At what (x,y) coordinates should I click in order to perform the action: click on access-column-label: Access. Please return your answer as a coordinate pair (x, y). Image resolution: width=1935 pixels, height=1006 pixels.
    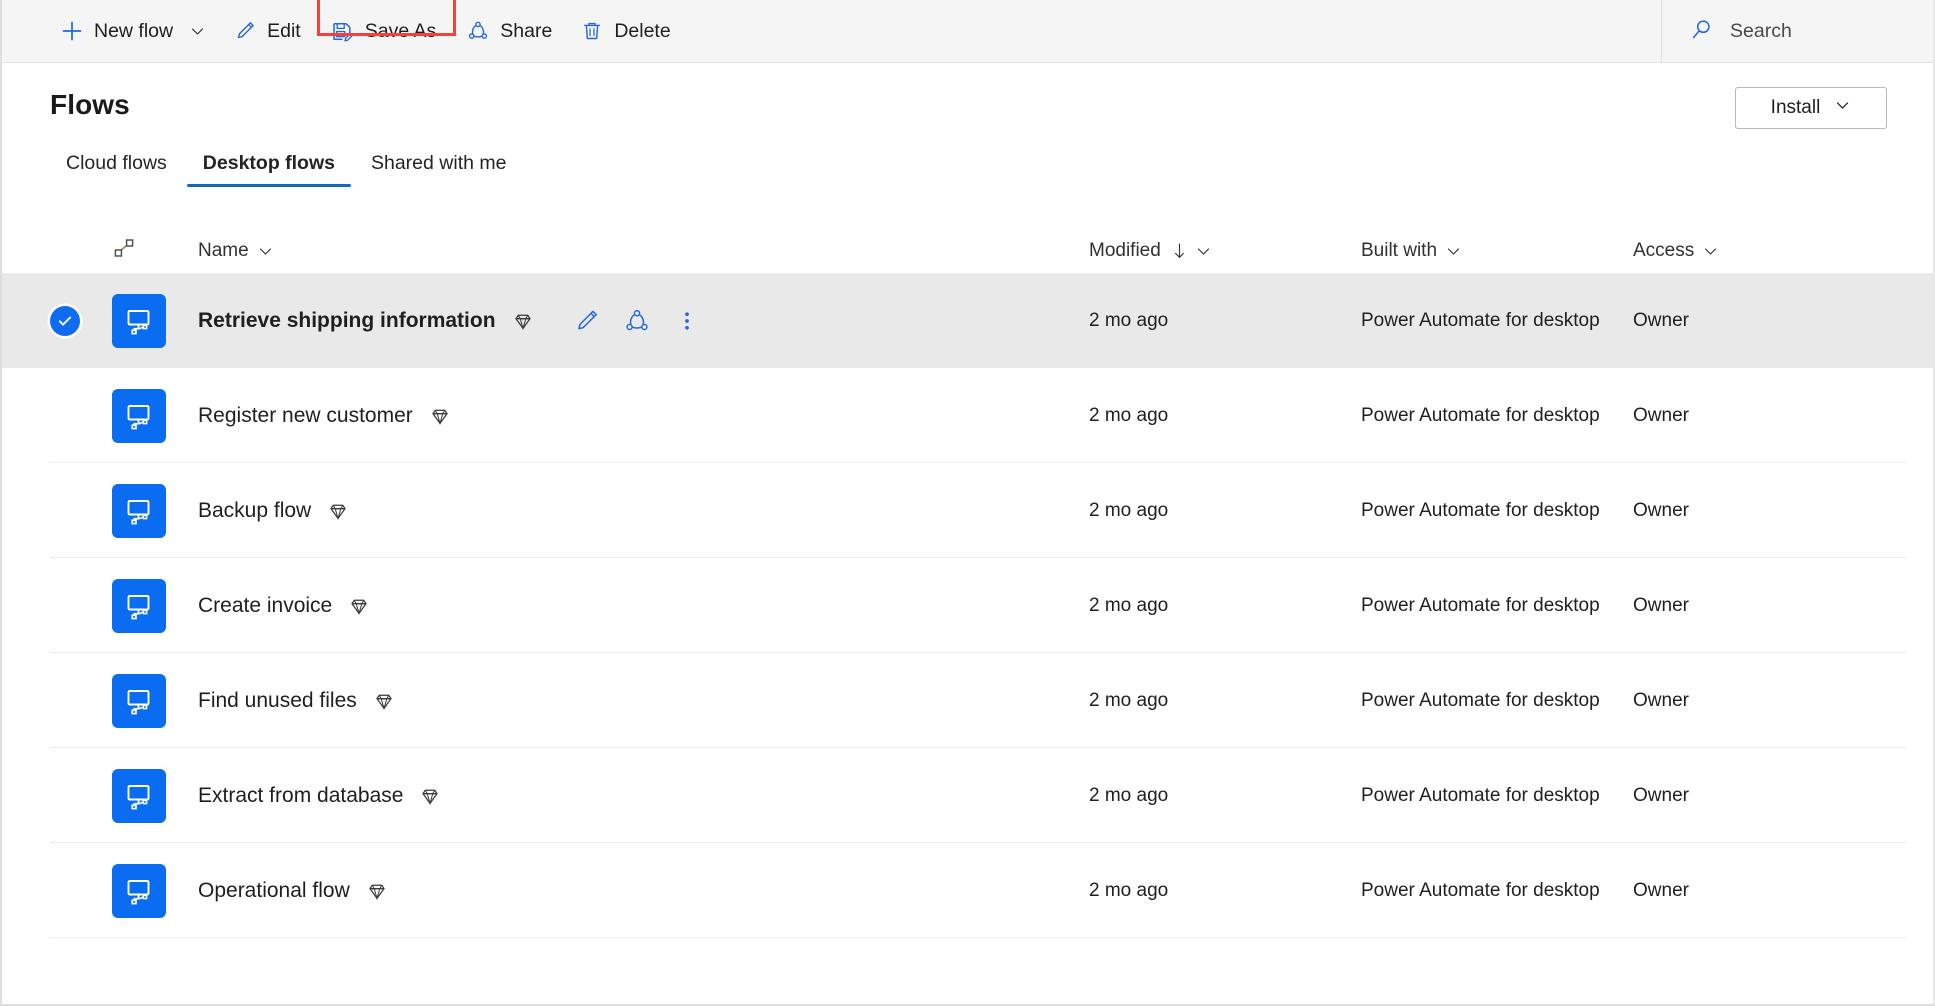
    Looking at the image, I should click on (1664, 250).